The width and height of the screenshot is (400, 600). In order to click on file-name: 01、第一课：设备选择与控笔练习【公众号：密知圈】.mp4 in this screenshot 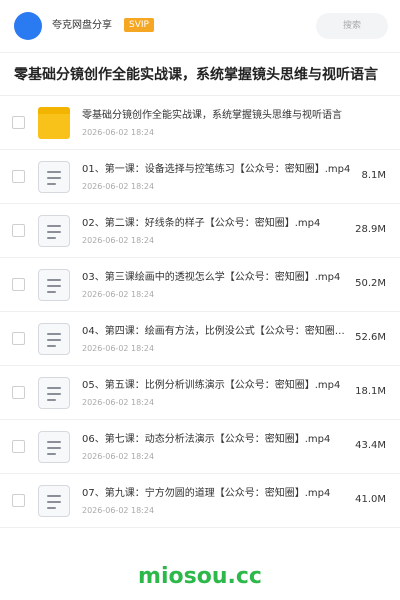, I will do `click(216, 169)`.